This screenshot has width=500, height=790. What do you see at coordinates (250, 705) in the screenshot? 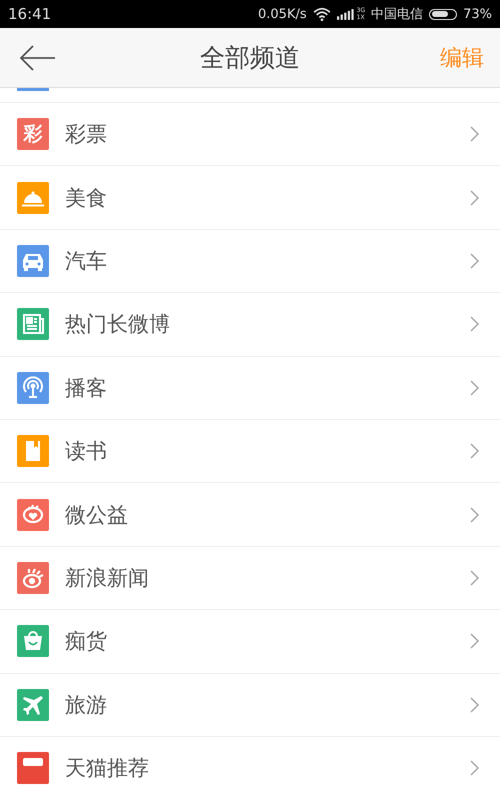
I see `channel-item: 旅游` at bounding box center [250, 705].